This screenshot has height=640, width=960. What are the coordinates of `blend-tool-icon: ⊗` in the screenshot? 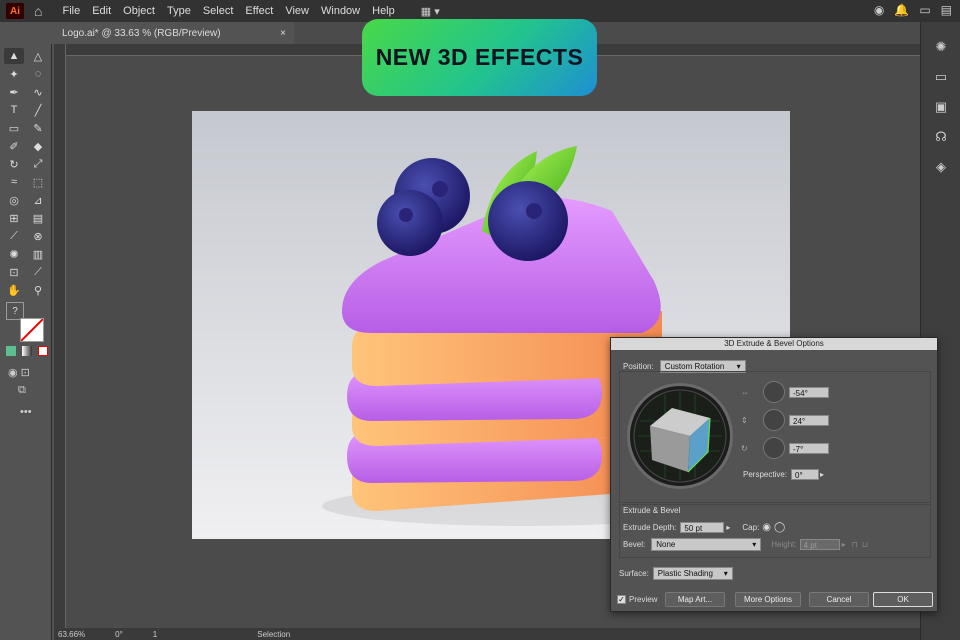 It's located at (38, 236).